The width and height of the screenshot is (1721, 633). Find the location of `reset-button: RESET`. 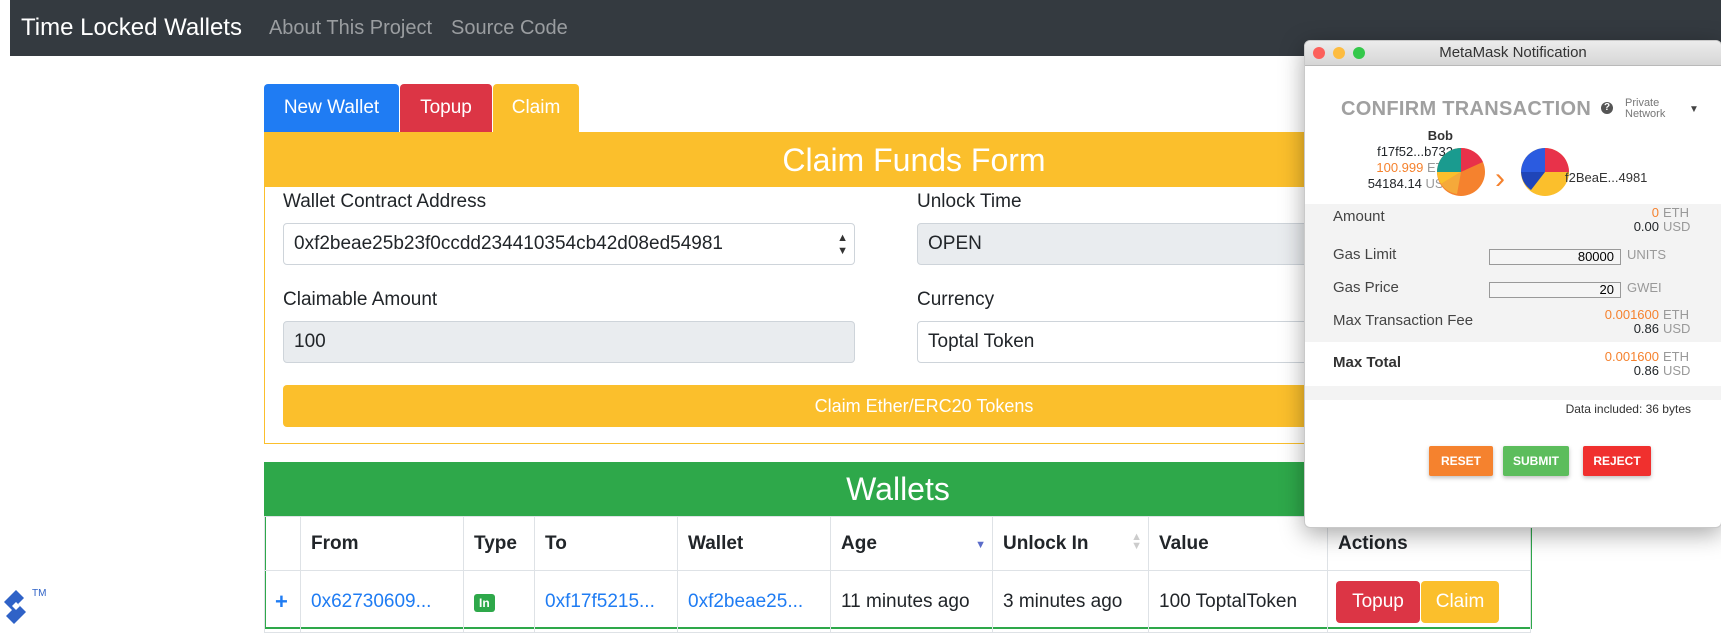

reset-button: RESET is located at coordinates (1461, 461).